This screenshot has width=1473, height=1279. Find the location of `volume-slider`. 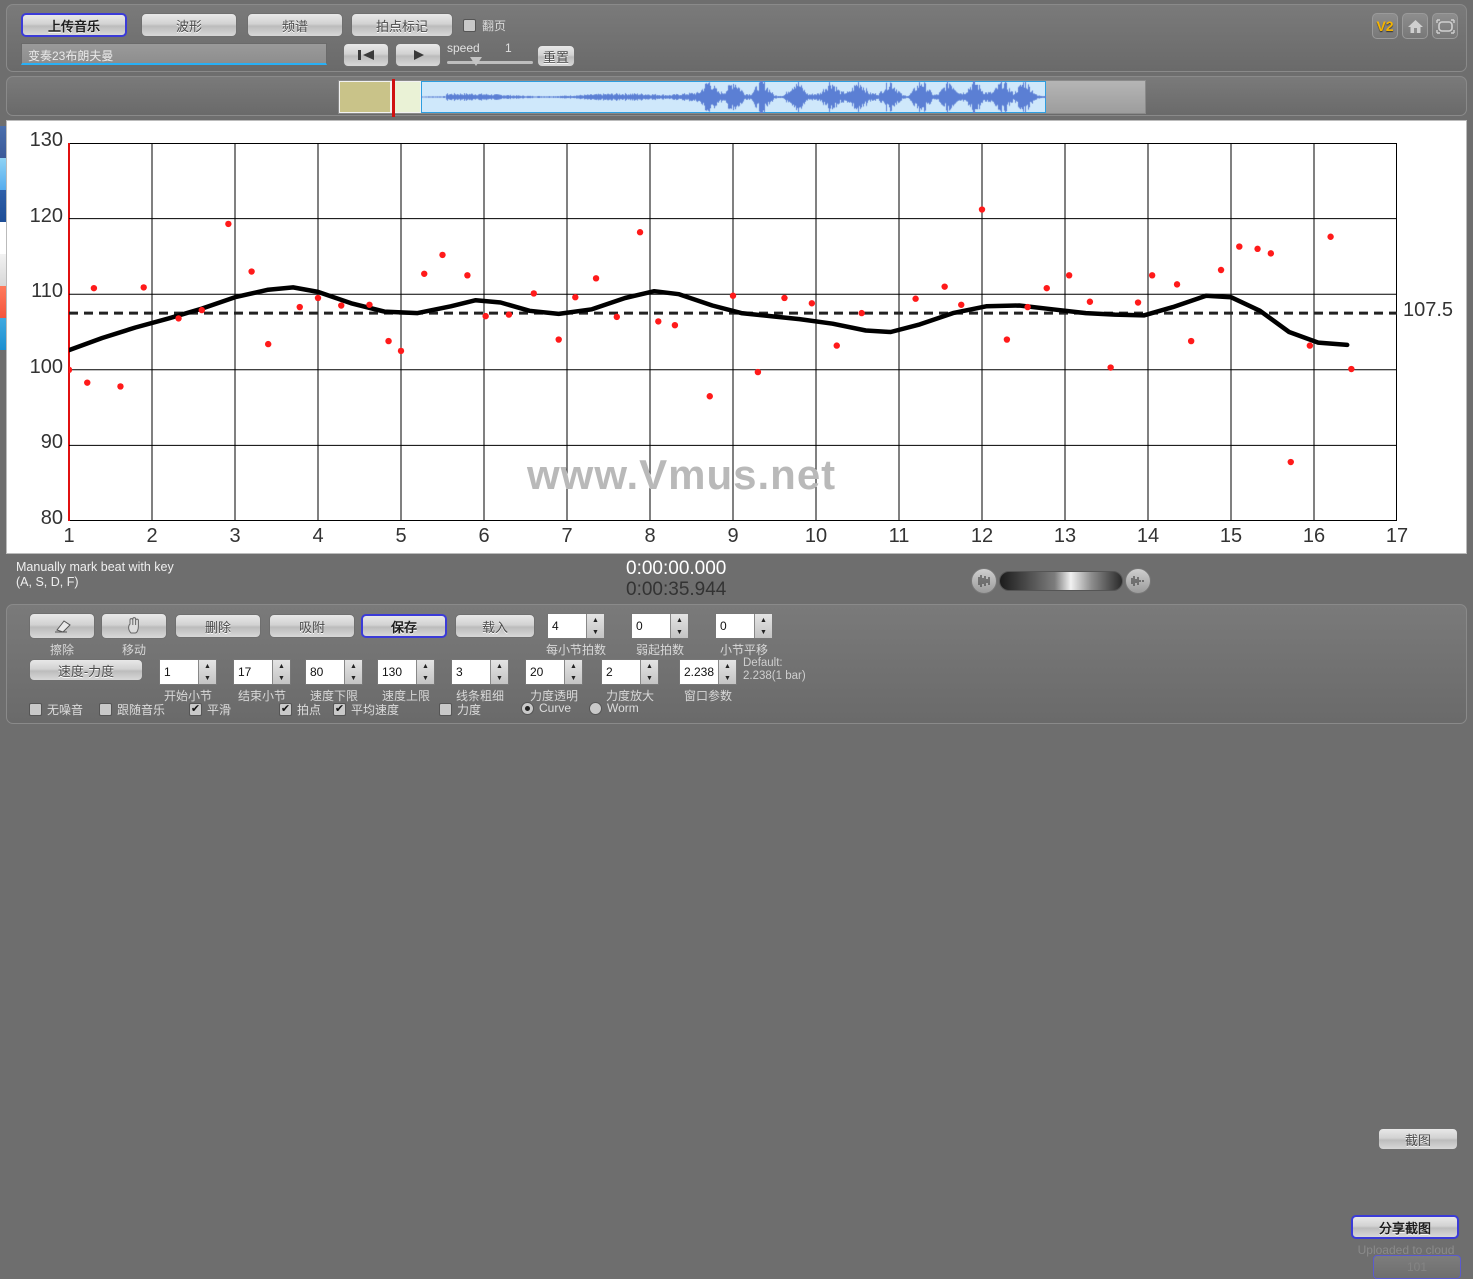

volume-slider is located at coordinates (1061, 581).